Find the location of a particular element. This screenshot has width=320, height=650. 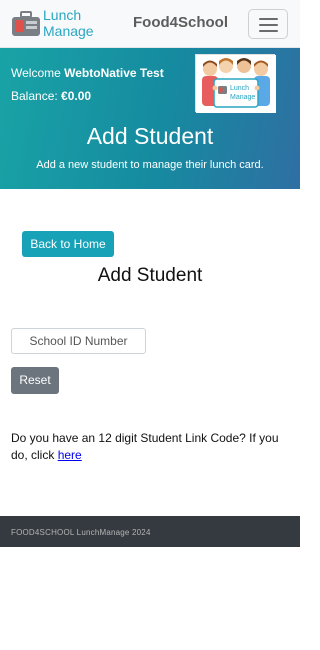

section-title: Add Student is located at coordinates (150, 275).